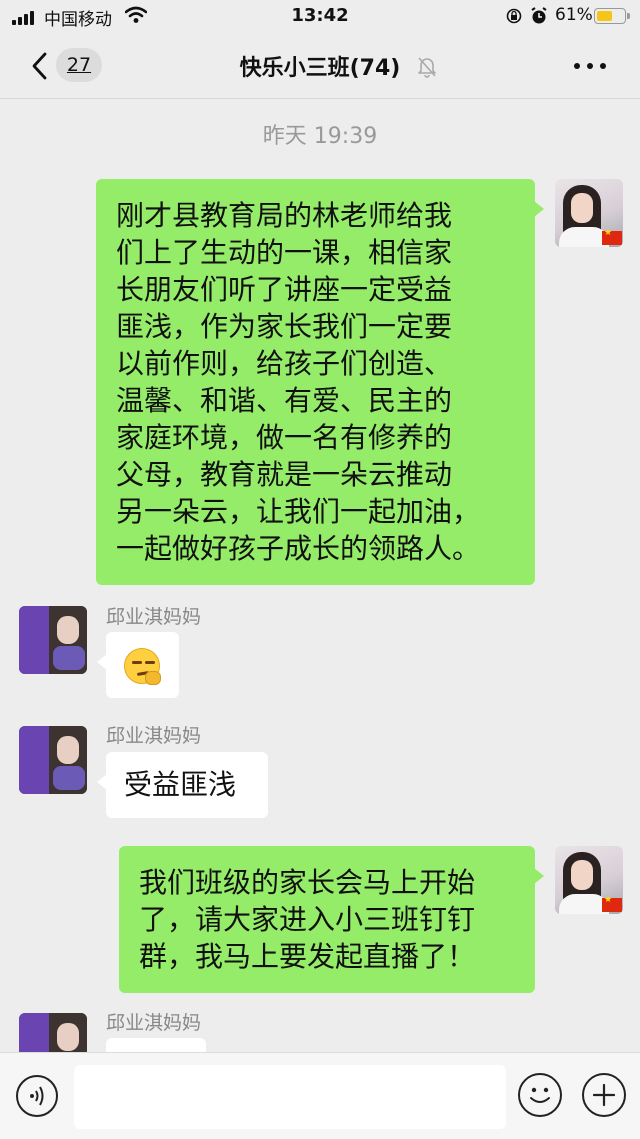 The image size is (640, 1139). I want to click on message-line: 父母，教育就是一朵云推动, so click(284, 474).